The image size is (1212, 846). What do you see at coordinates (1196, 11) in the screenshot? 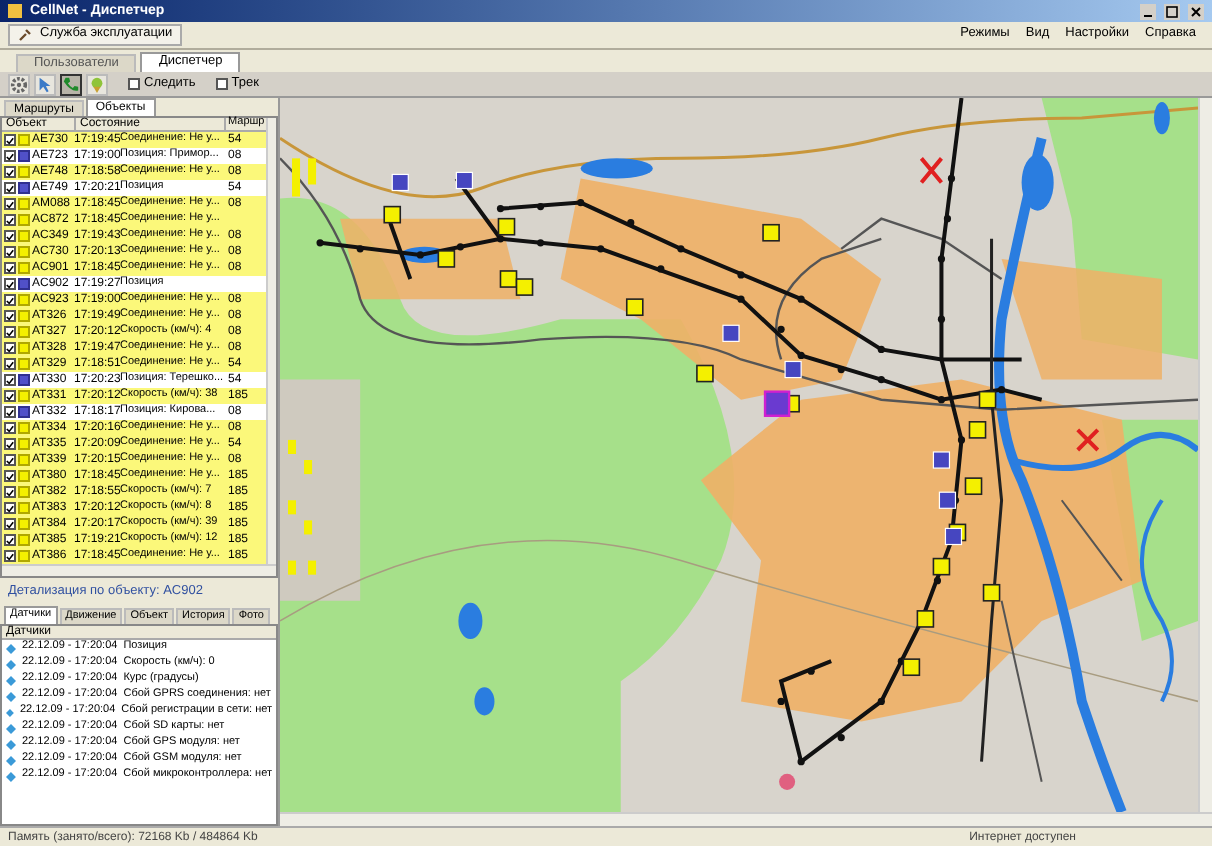
I see `close-icon` at bounding box center [1196, 11].